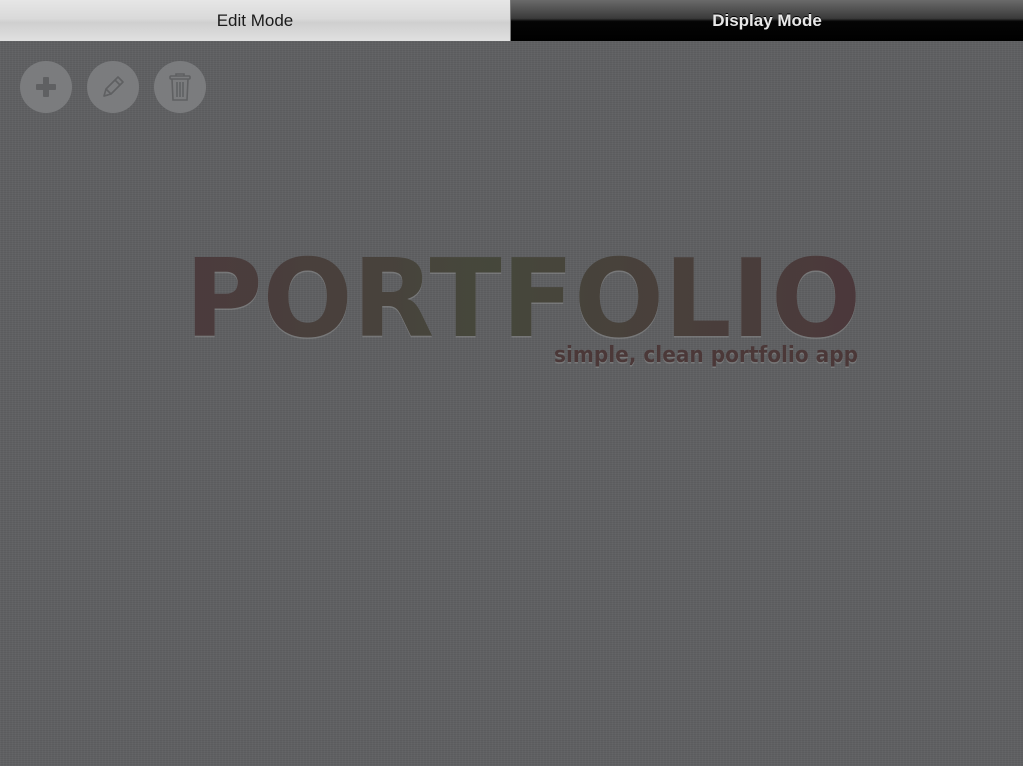 The image size is (1023, 766). I want to click on add-button, so click(46, 87).